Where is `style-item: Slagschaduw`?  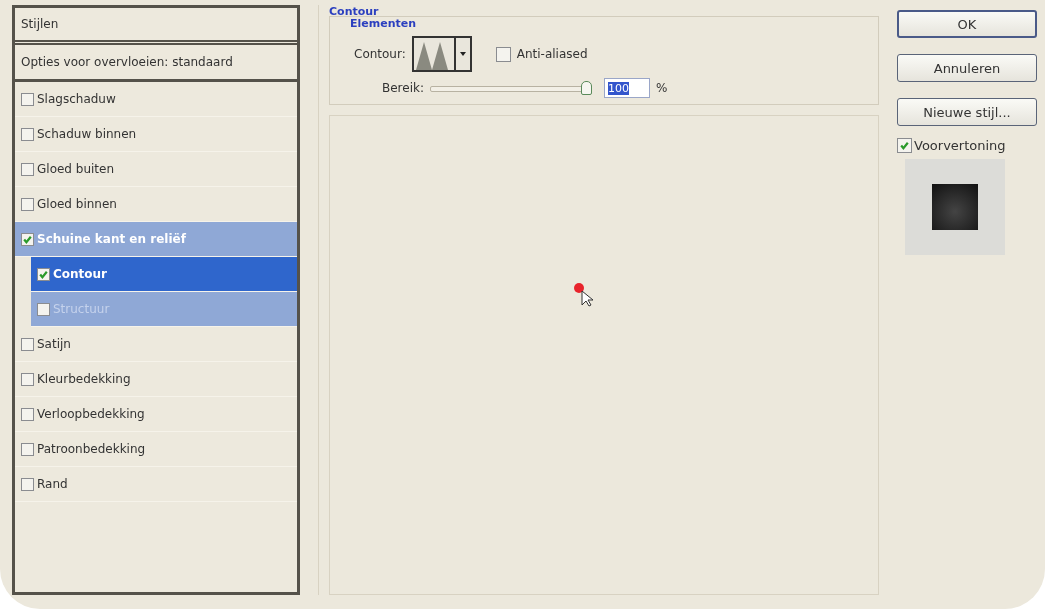
style-item: Slagschaduw is located at coordinates (156, 99).